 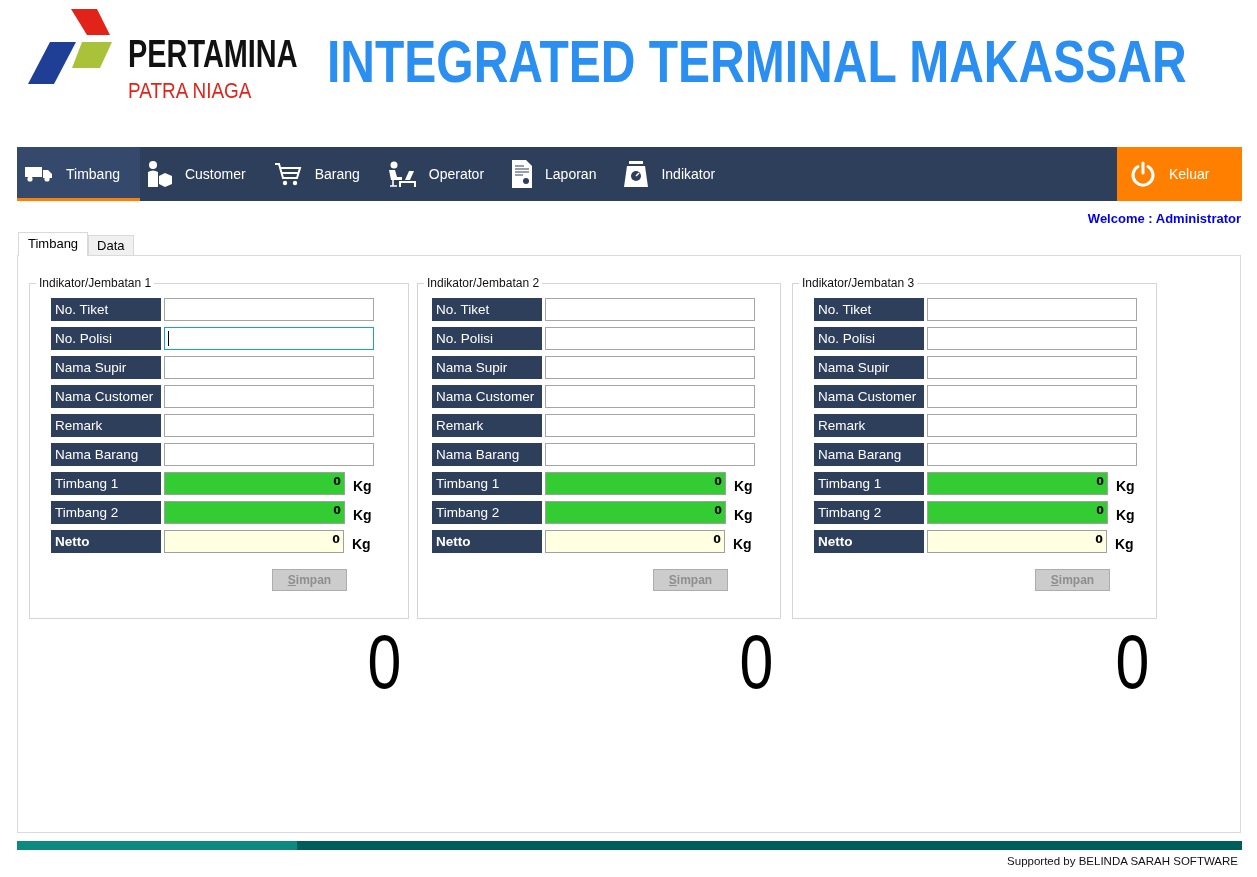 What do you see at coordinates (159, 174) in the screenshot?
I see `person-with-box-icon` at bounding box center [159, 174].